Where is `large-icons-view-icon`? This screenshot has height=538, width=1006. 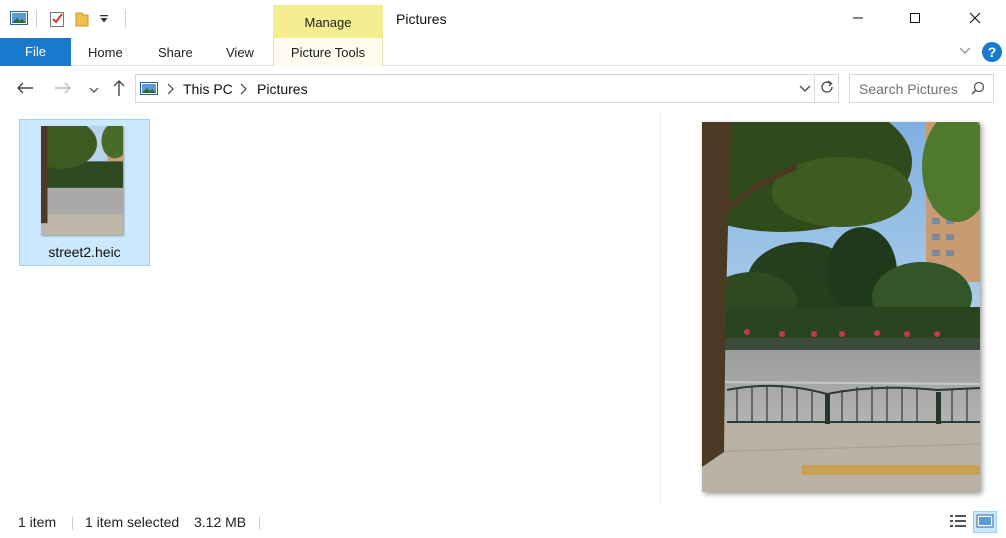
large-icons-view-icon is located at coordinates (985, 522).